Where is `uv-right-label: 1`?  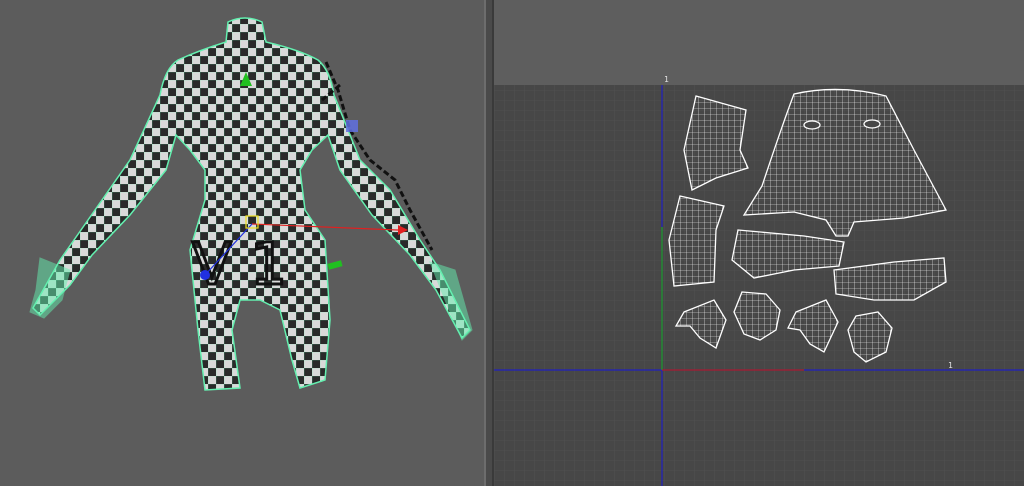
uv-right-label: 1 is located at coordinates (950, 365).